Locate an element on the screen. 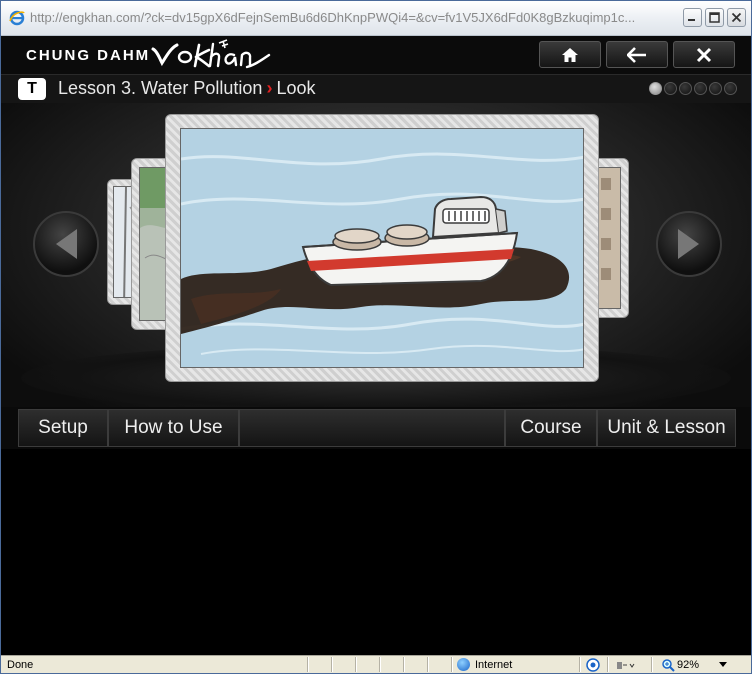 The height and width of the screenshot is (674, 752). back-button is located at coordinates (637, 54).